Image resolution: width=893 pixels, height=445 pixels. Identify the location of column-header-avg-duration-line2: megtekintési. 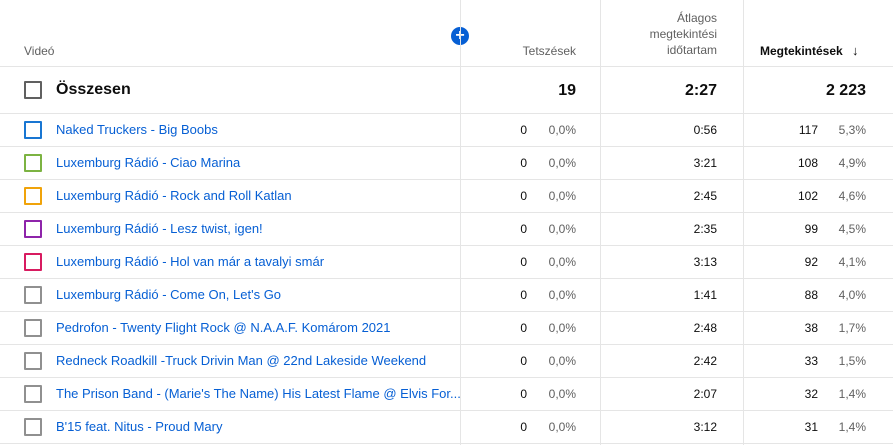
(683, 34).